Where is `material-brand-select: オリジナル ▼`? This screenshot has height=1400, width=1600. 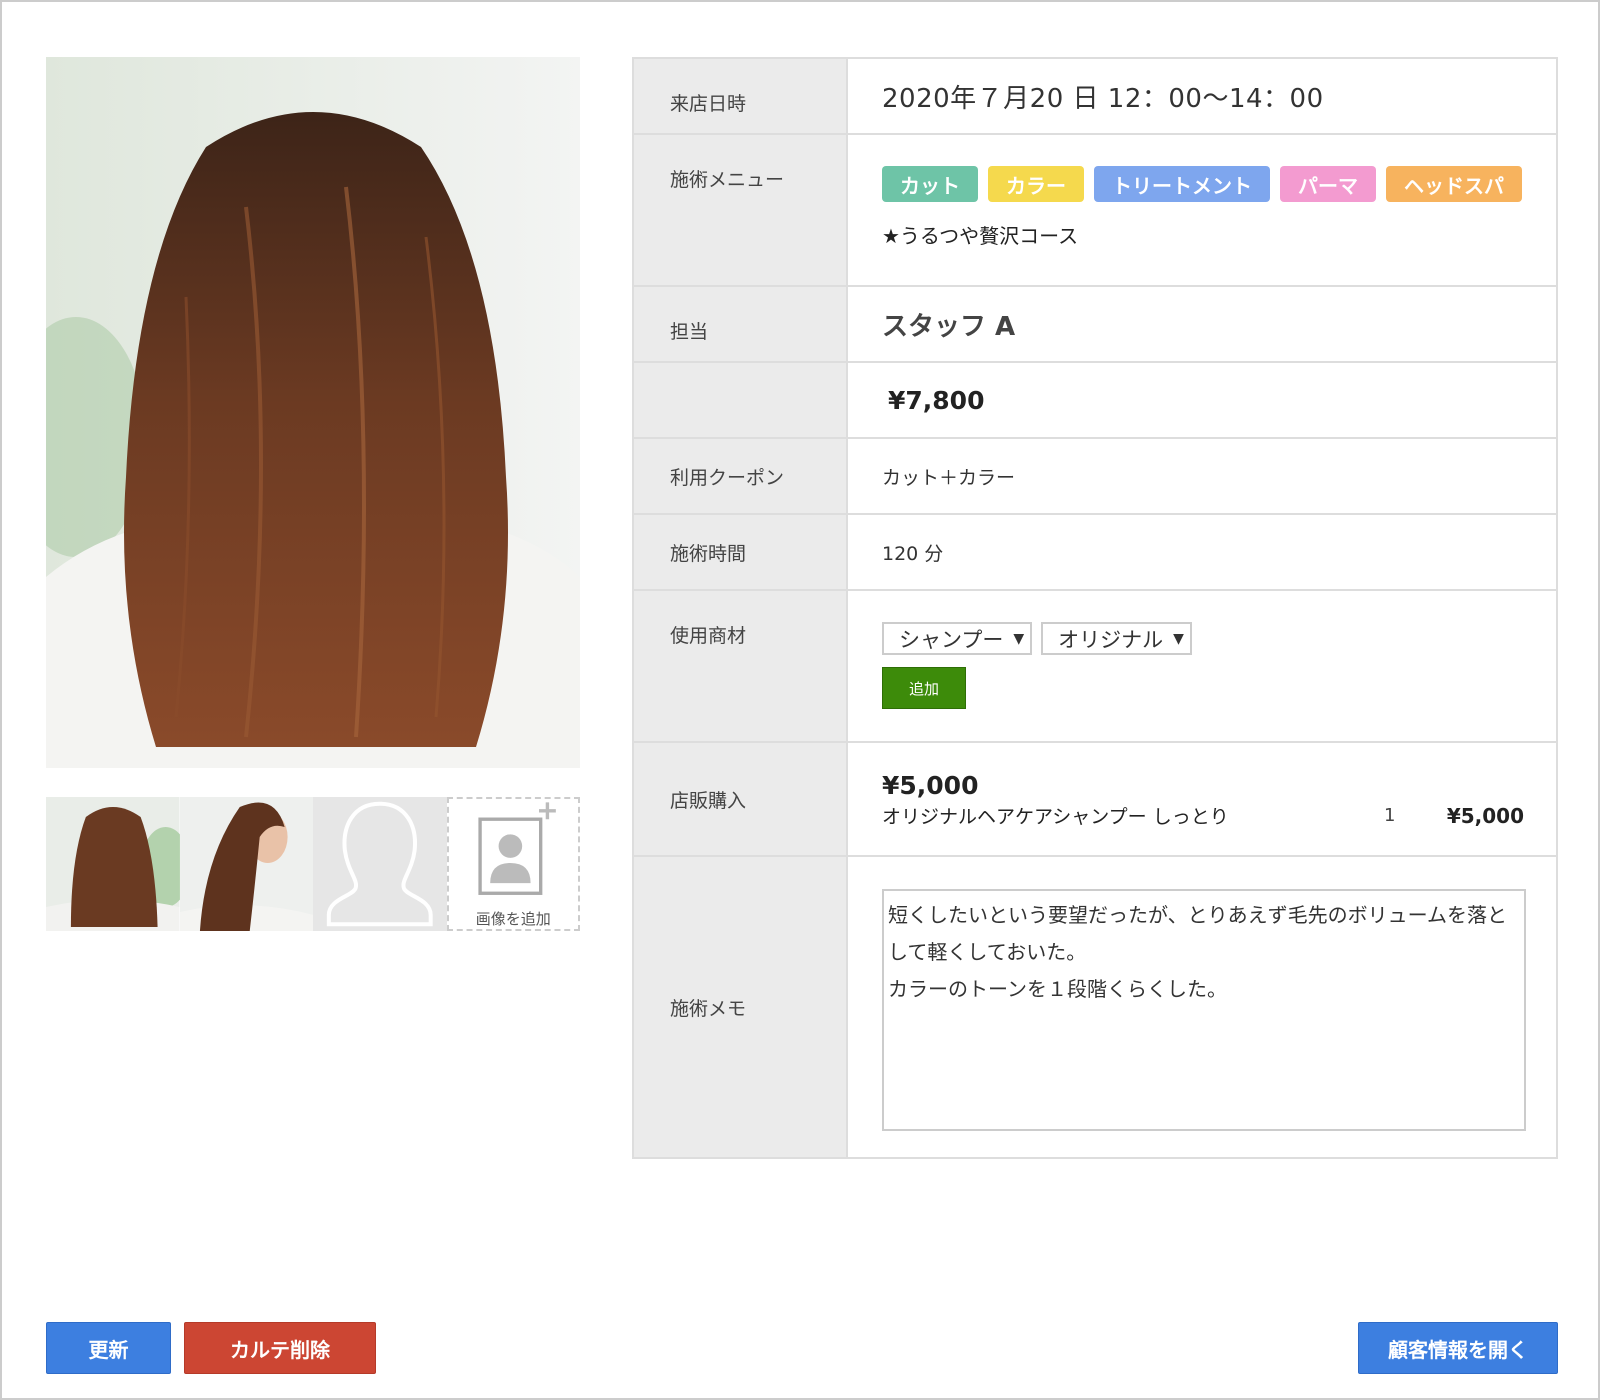 material-brand-select: オリジナル ▼ is located at coordinates (1116, 638).